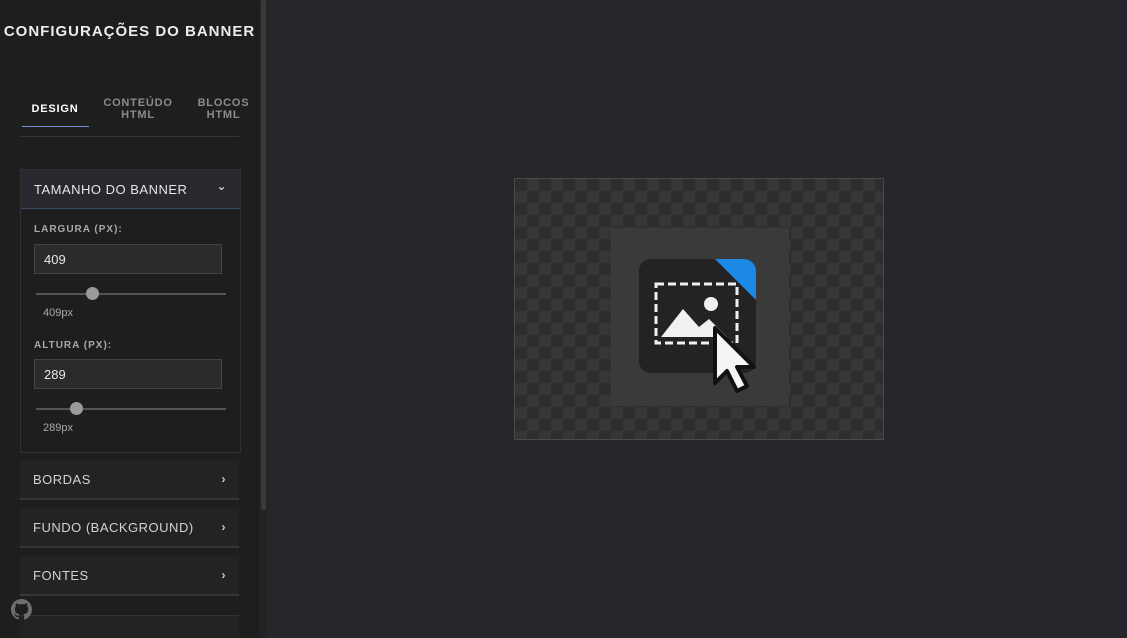 Image resolution: width=1127 pixels, height=638 pixels. What do you see at coordinates (221, 186) in the screenshot?
I see `chevron-down-icon: ⌄` at bounding box center [221, 186].